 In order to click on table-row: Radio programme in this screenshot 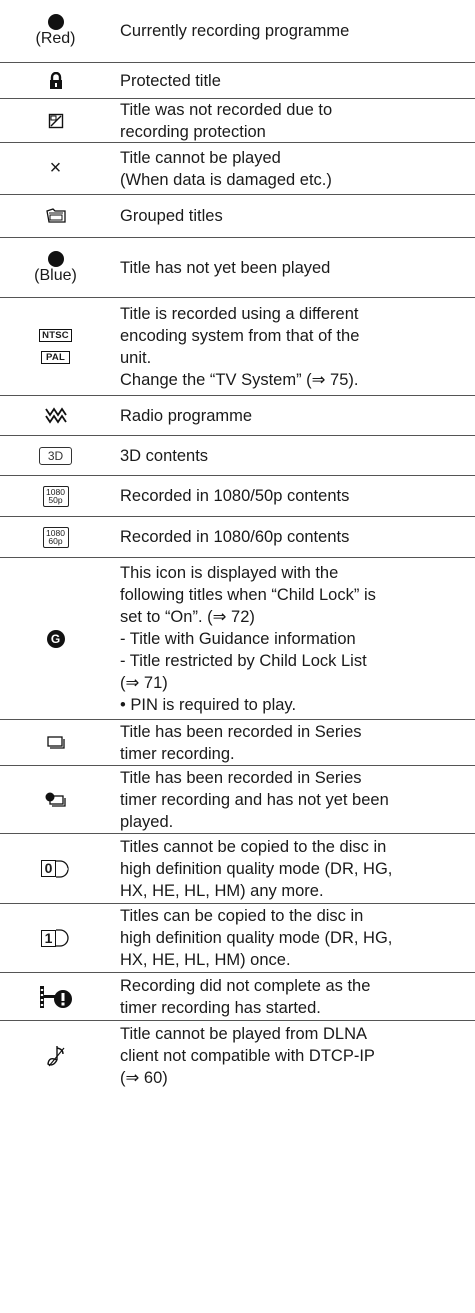, I will do `click(237, 415)`.